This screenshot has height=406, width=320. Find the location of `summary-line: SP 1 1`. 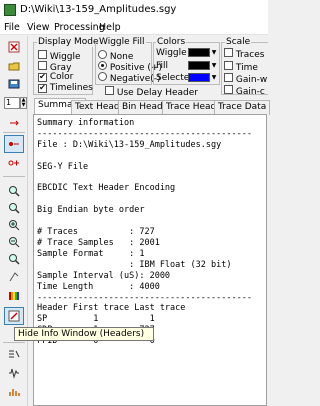

summary-line: SP 1 1 is located at coordinates (96, 319).